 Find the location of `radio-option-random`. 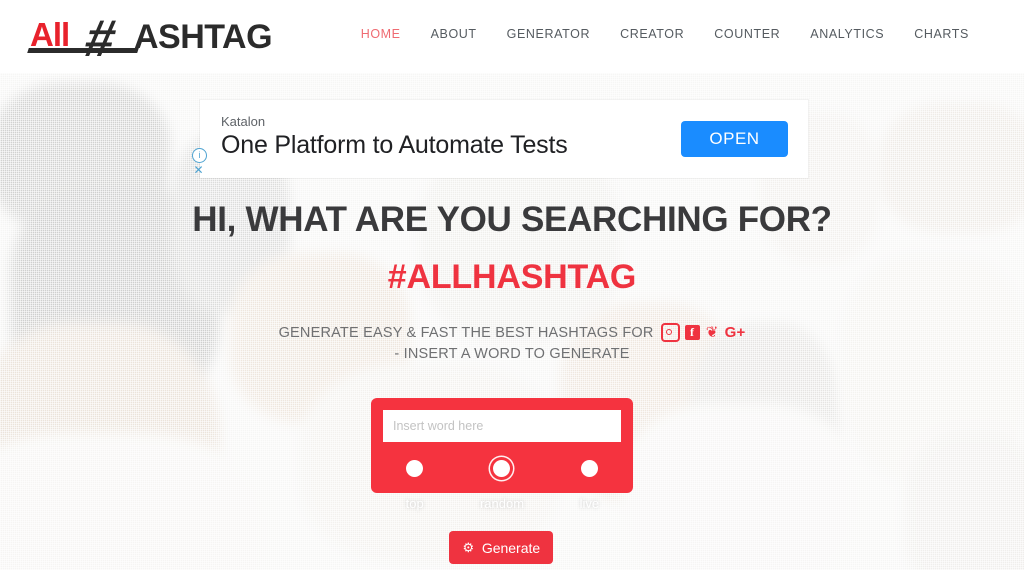

radio-option-random is located at coordinates (501, 468).